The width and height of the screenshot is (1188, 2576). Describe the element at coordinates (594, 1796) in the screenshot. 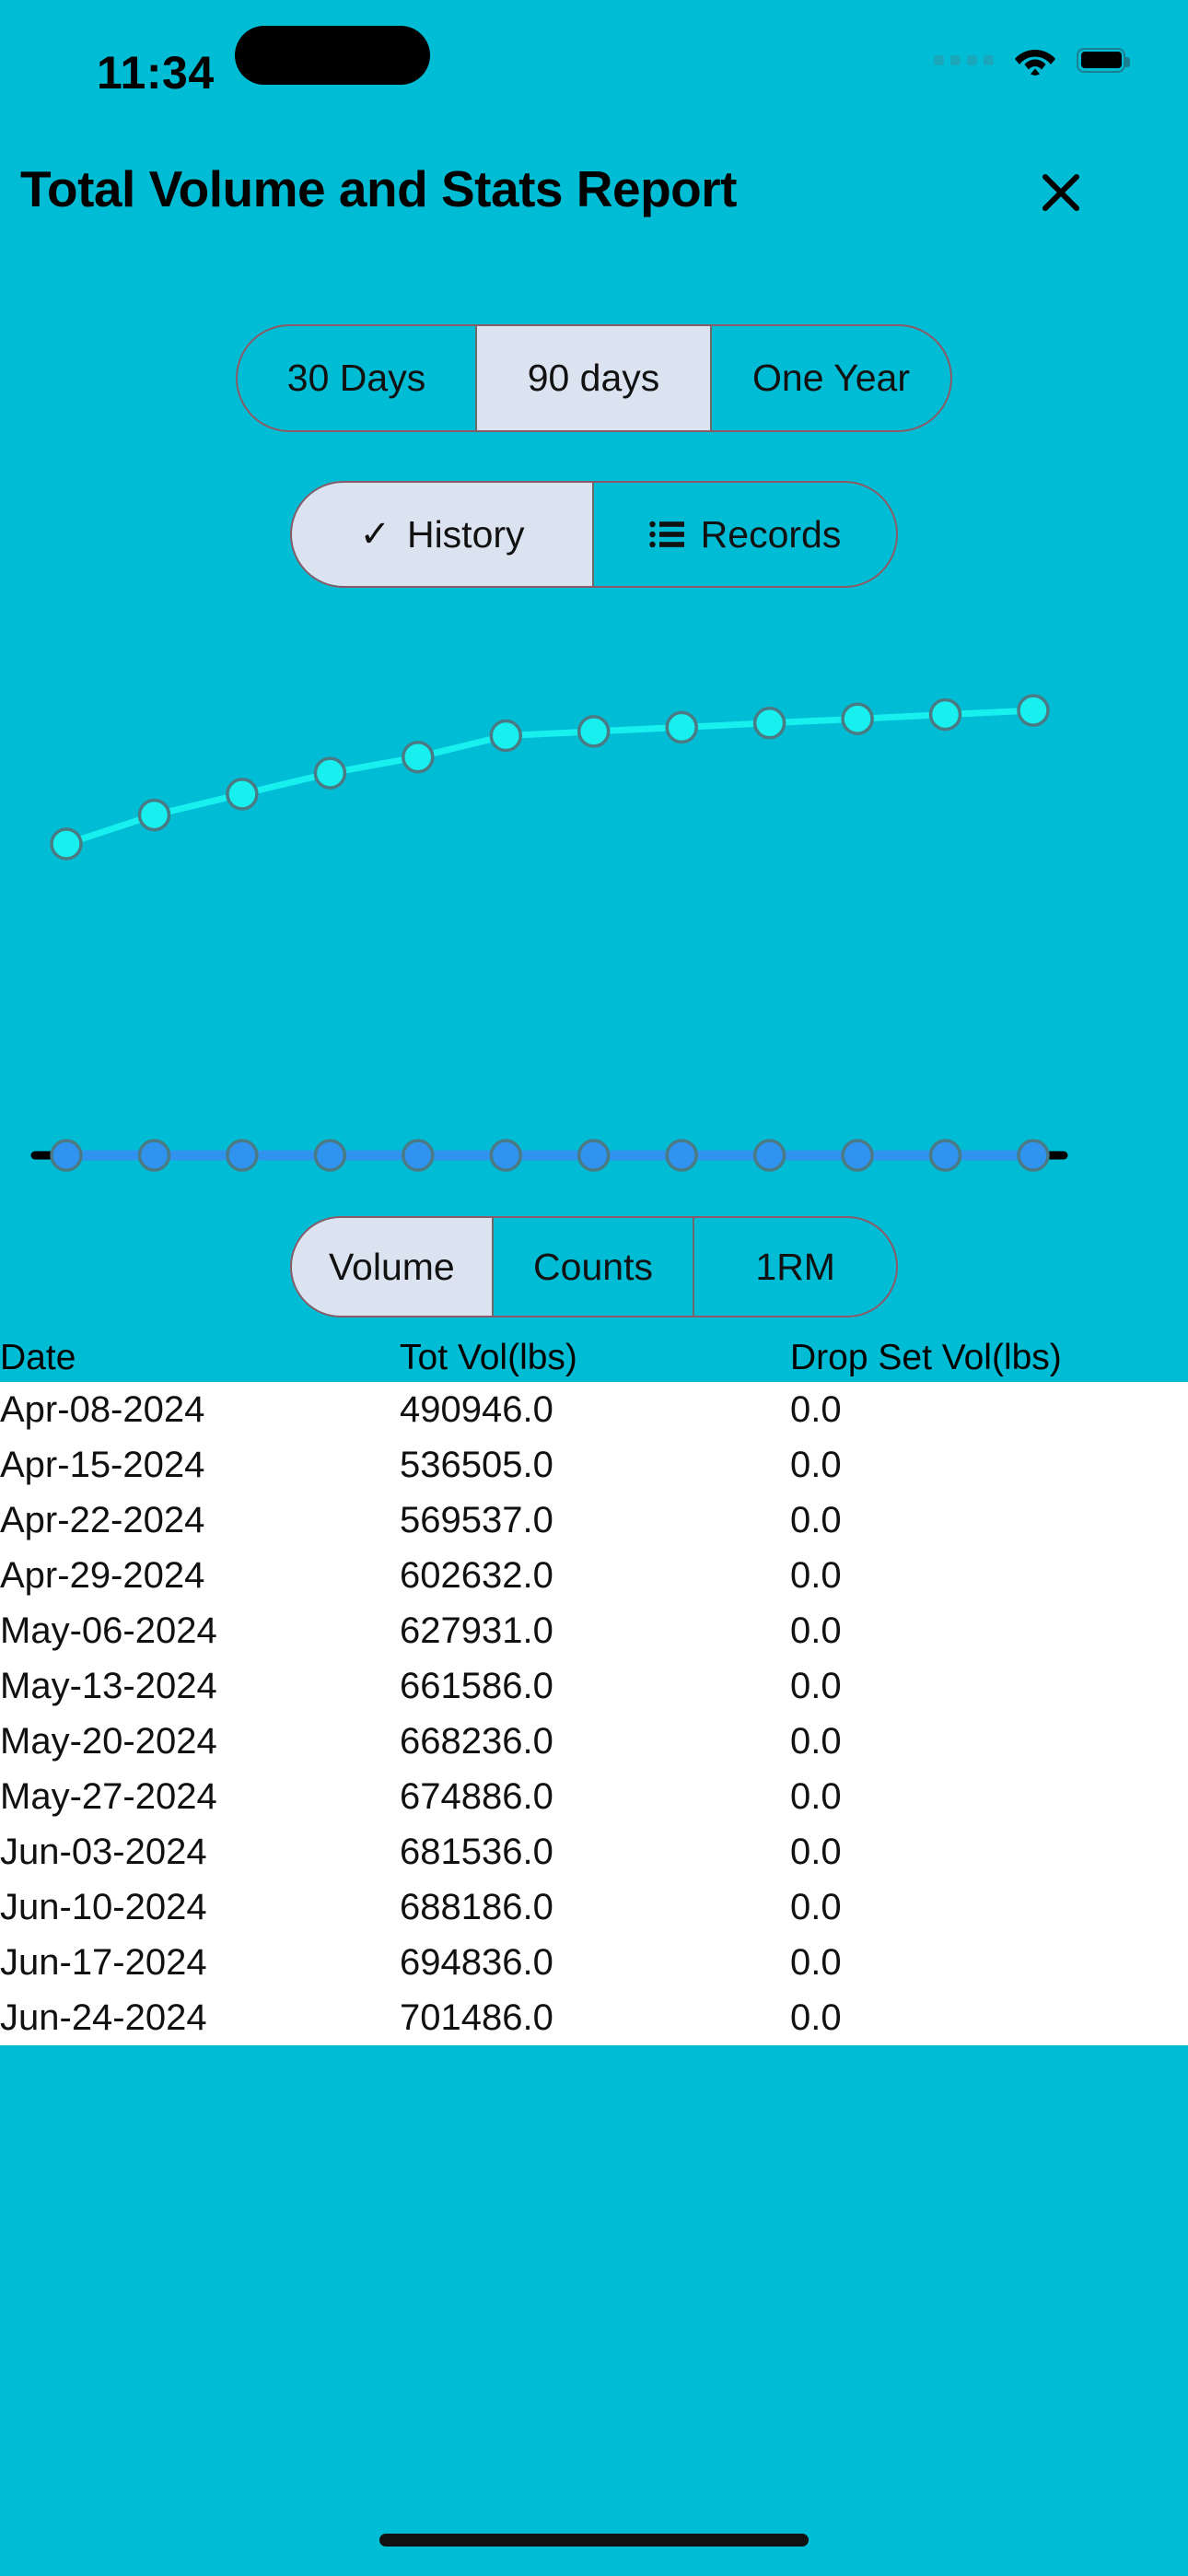

I see `table-row: May-27-2024 674886.0 0.0` at that location.